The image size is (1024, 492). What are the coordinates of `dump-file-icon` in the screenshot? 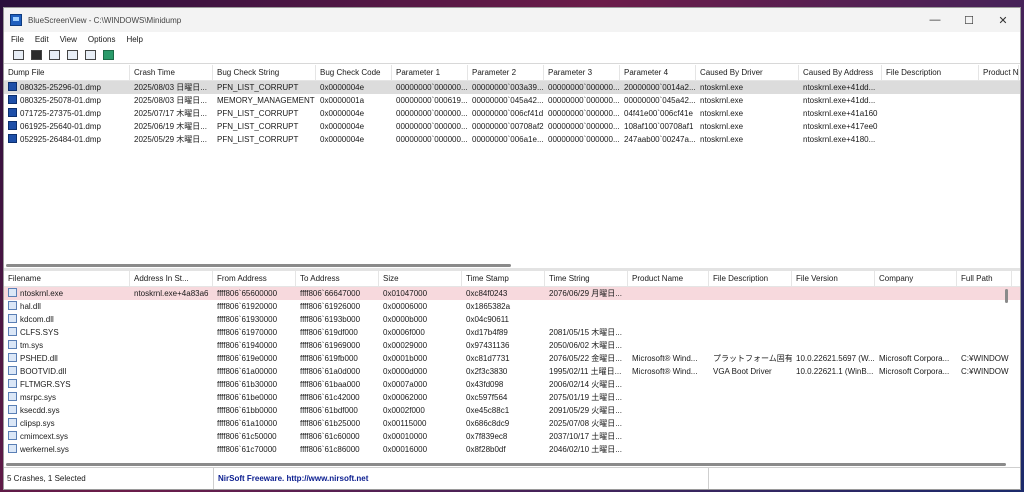 It's located at (12, 112).